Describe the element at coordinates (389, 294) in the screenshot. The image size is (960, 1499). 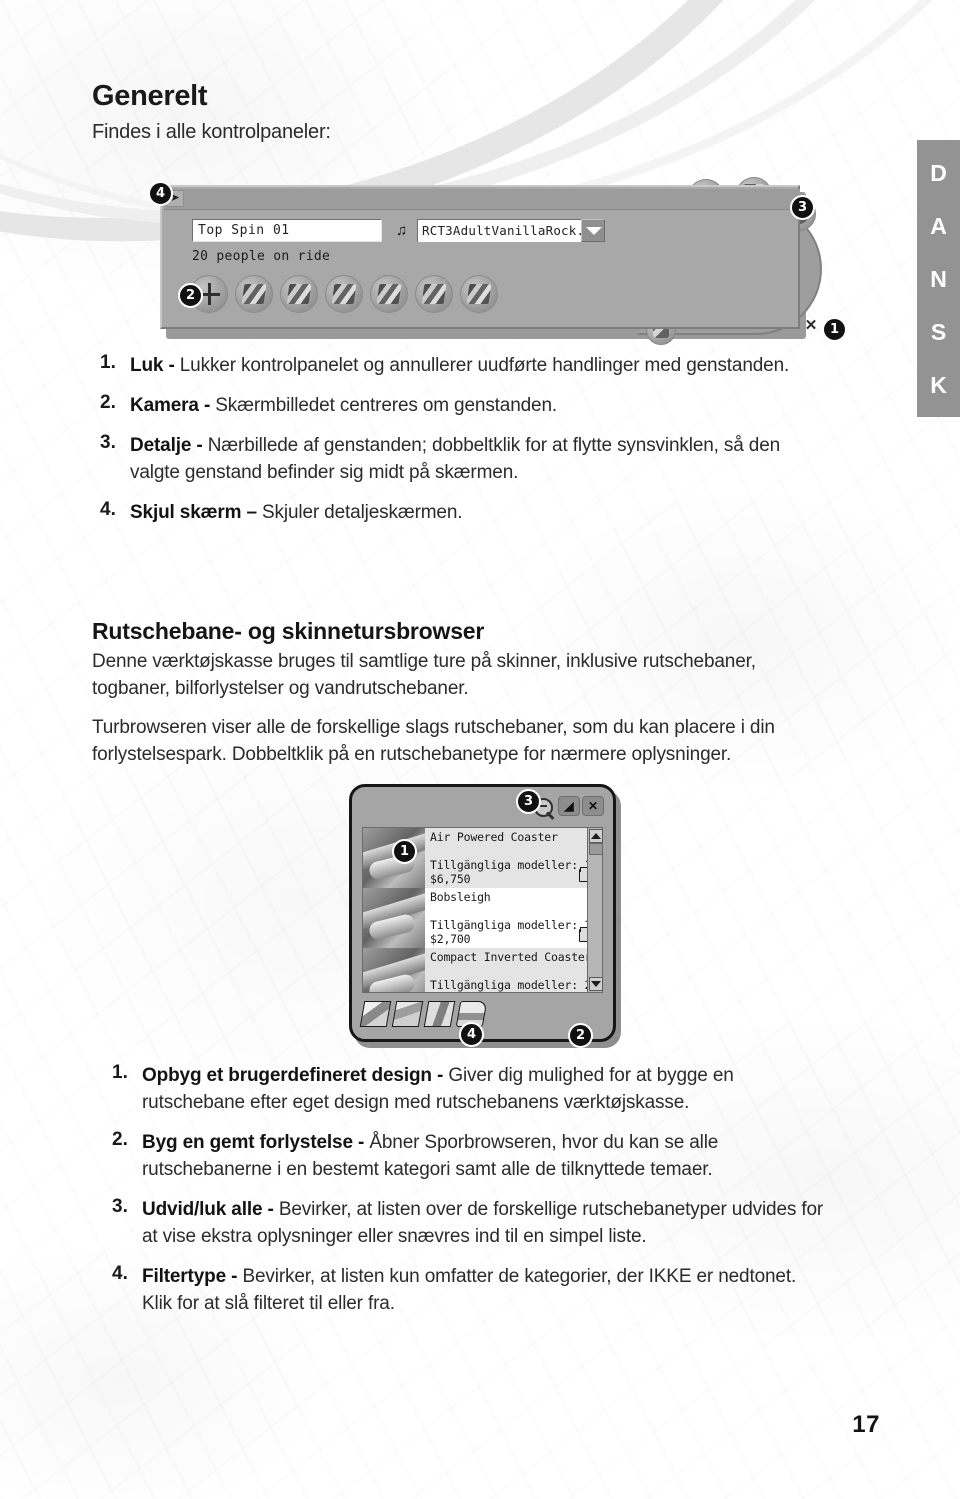
I see `maintenance-icon` at that location.